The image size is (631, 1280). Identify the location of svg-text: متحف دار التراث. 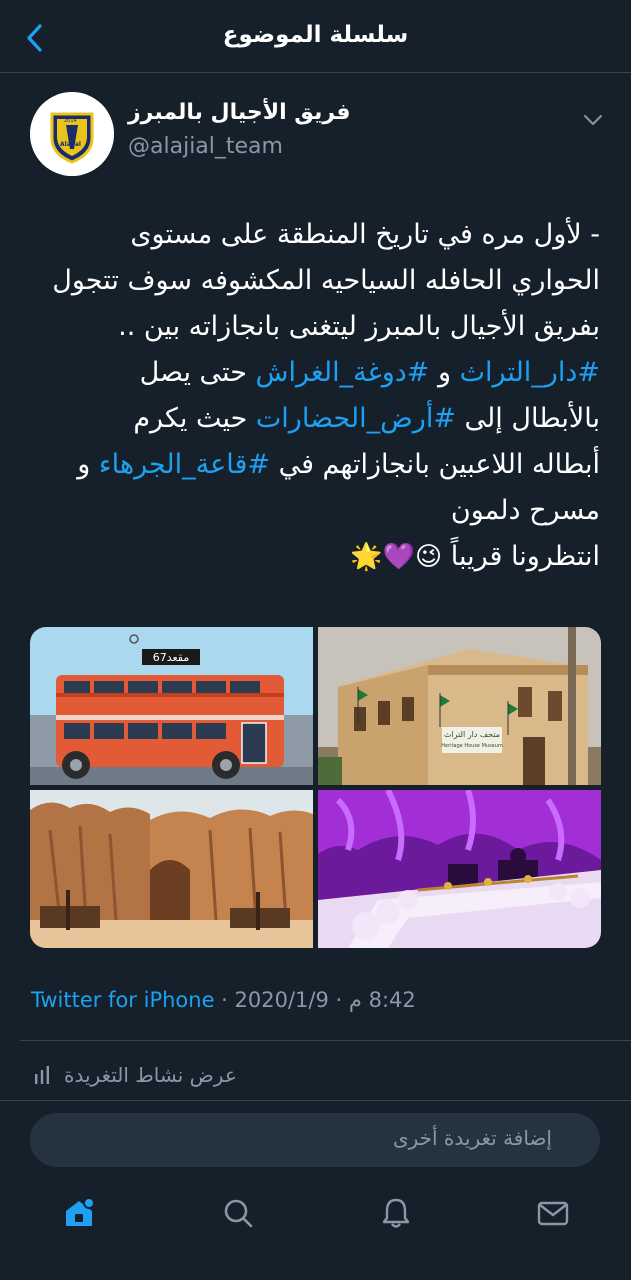
(472, 734).